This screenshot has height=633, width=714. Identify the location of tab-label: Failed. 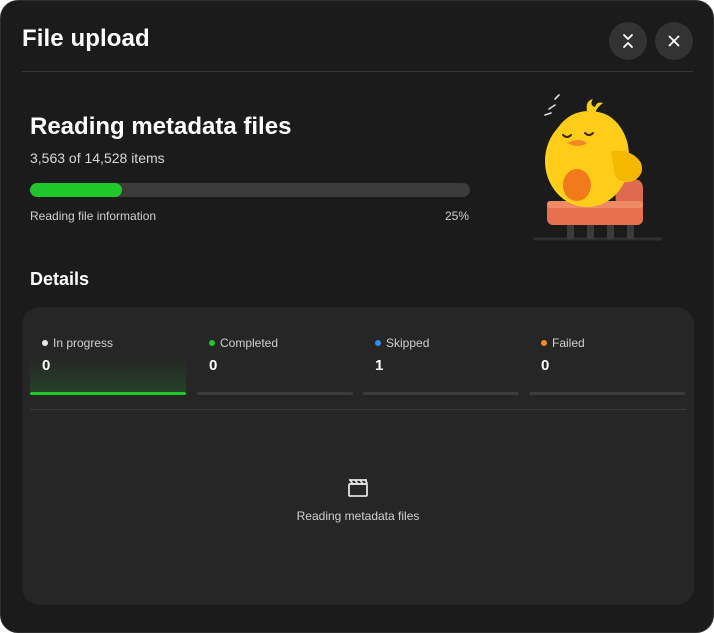
(568, 343).